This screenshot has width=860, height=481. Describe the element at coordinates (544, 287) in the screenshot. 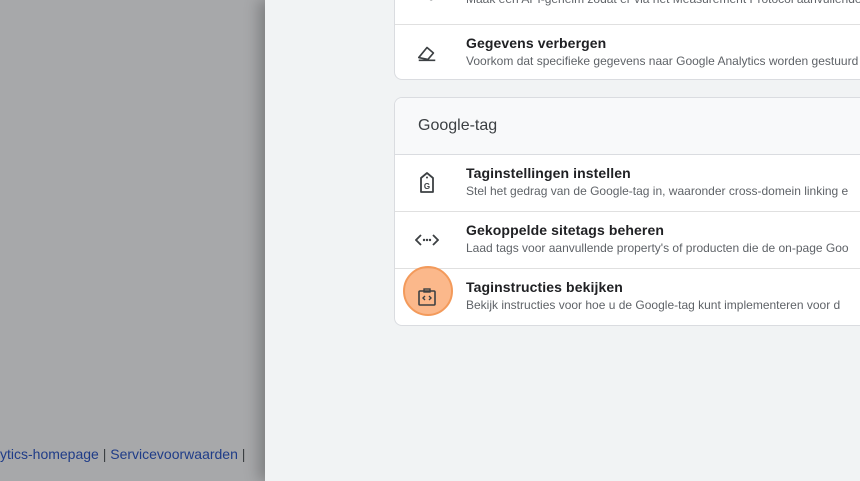

I see `list-item-title: Taginstructies bekijken` at that location.